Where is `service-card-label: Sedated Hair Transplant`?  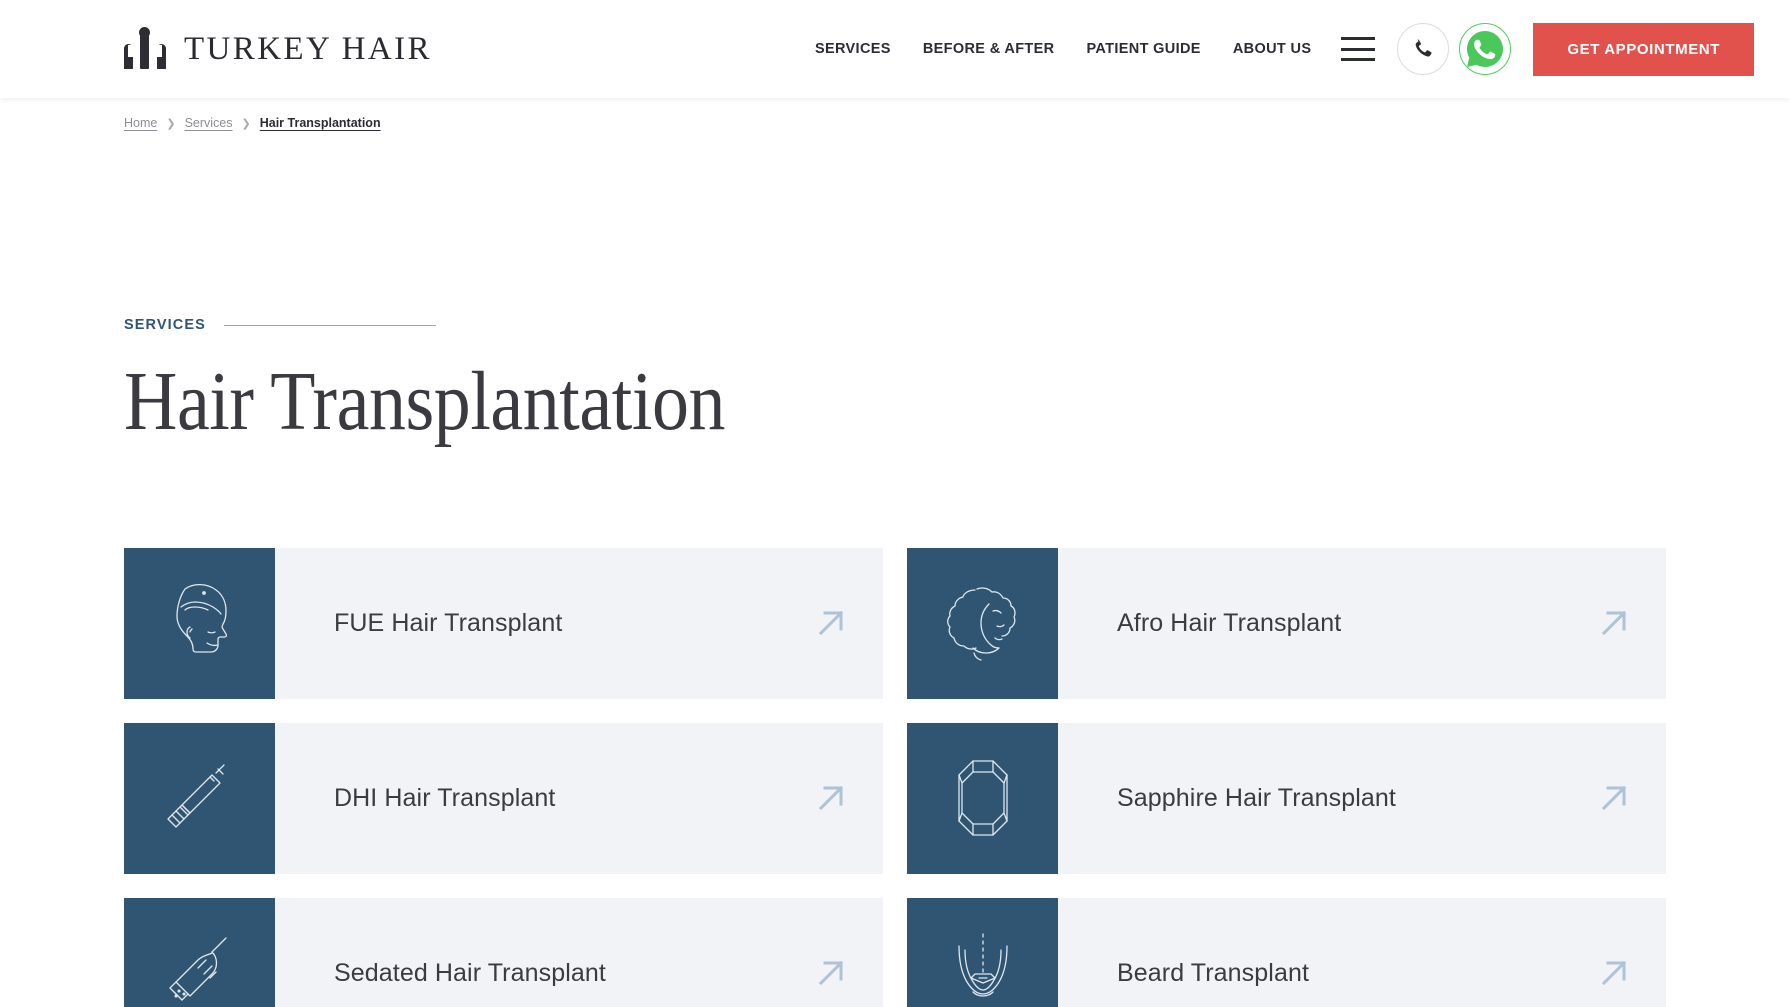
service-card-label: Sedated Hair Transplant is located at coordinates (470, 972).